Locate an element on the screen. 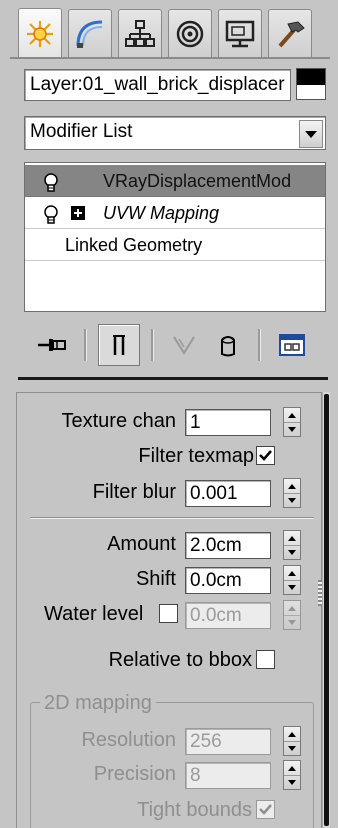 The image size is (338, 828). modify-tab is located at coordinates (90, 33).